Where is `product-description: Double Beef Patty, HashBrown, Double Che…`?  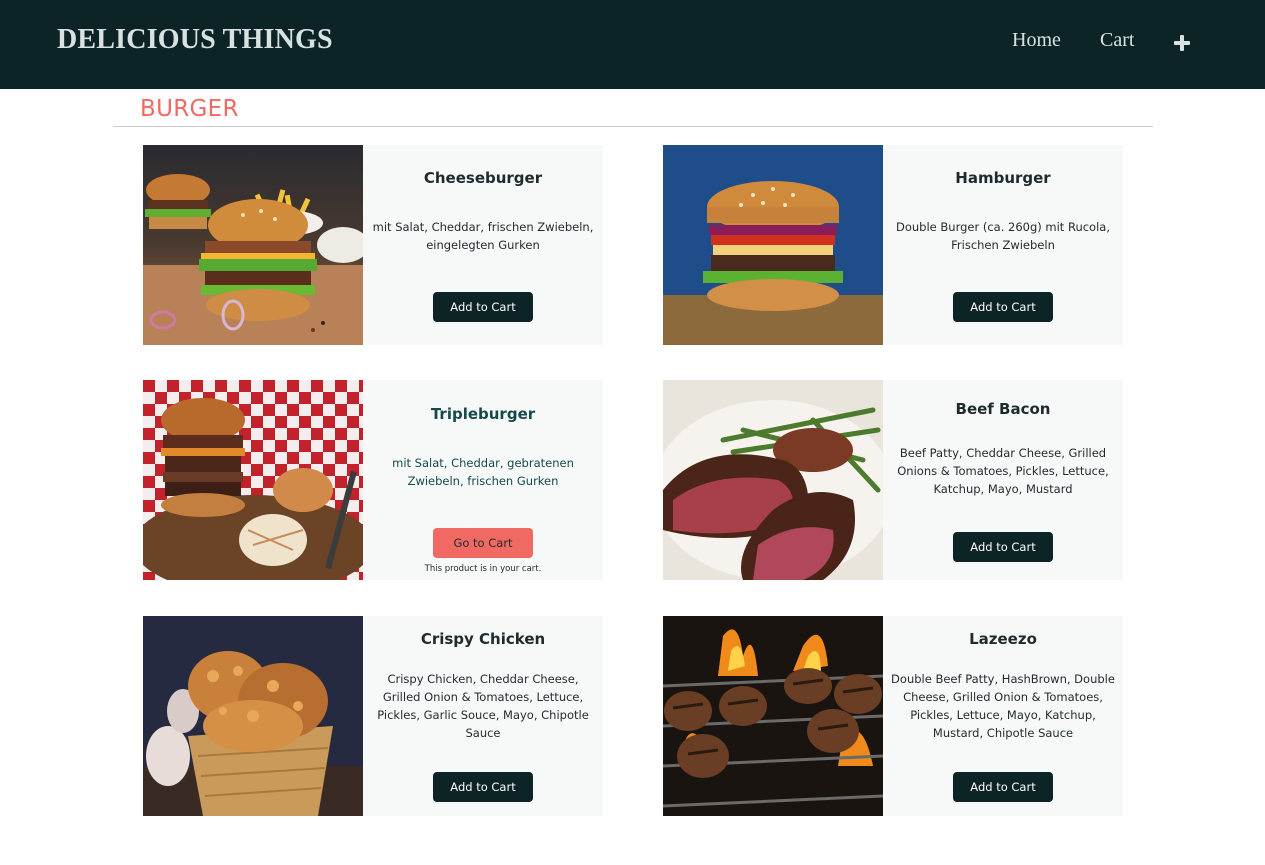 product-description: Double Beef Patty, HashBrown, Double Che… is located at coordinates (1003, 706).